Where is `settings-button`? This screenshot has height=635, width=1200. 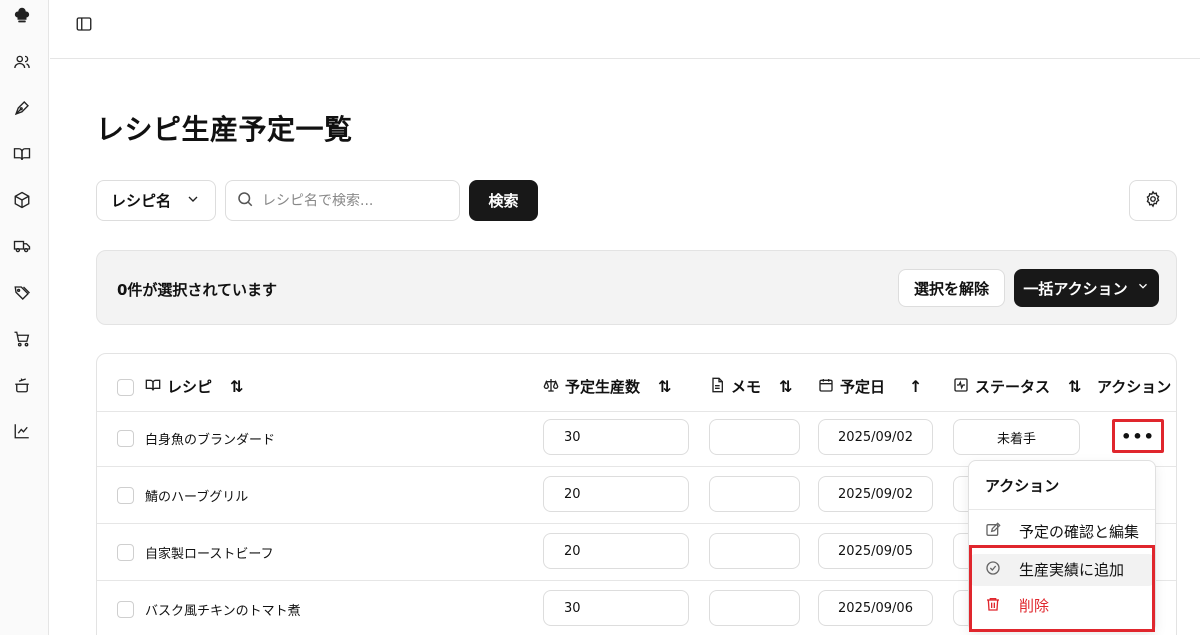
settings-button is located at coordinates (1153, 200).